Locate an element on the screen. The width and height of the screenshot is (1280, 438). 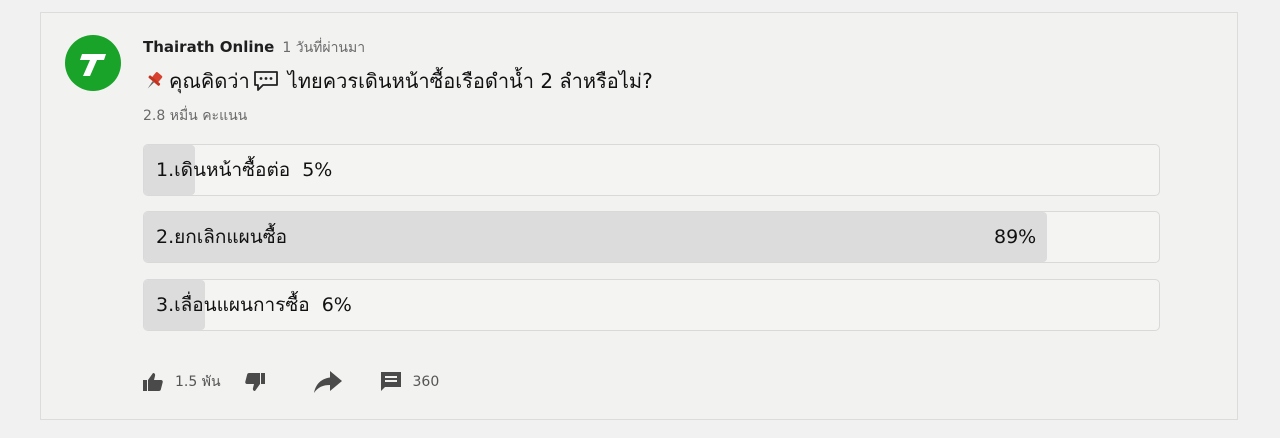
poll-option-percent: 89% is located at coordinates (1015, 237).